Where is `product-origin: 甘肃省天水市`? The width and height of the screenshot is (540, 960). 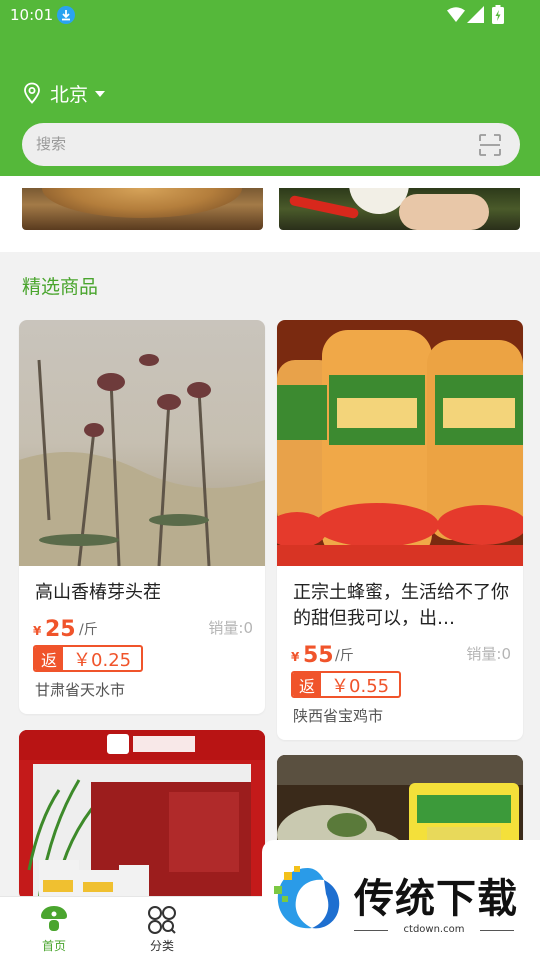 product-origin: 甘肃省天水市 is located at coordinates (80, 690).